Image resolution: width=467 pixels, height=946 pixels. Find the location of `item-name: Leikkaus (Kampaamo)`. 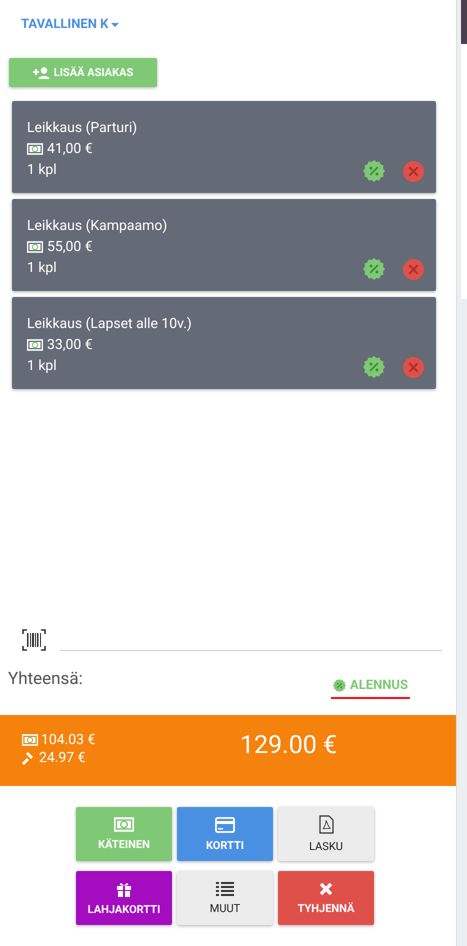

item-name: Leikkaus (Kampaamo) is located at coordinates (97, 226).